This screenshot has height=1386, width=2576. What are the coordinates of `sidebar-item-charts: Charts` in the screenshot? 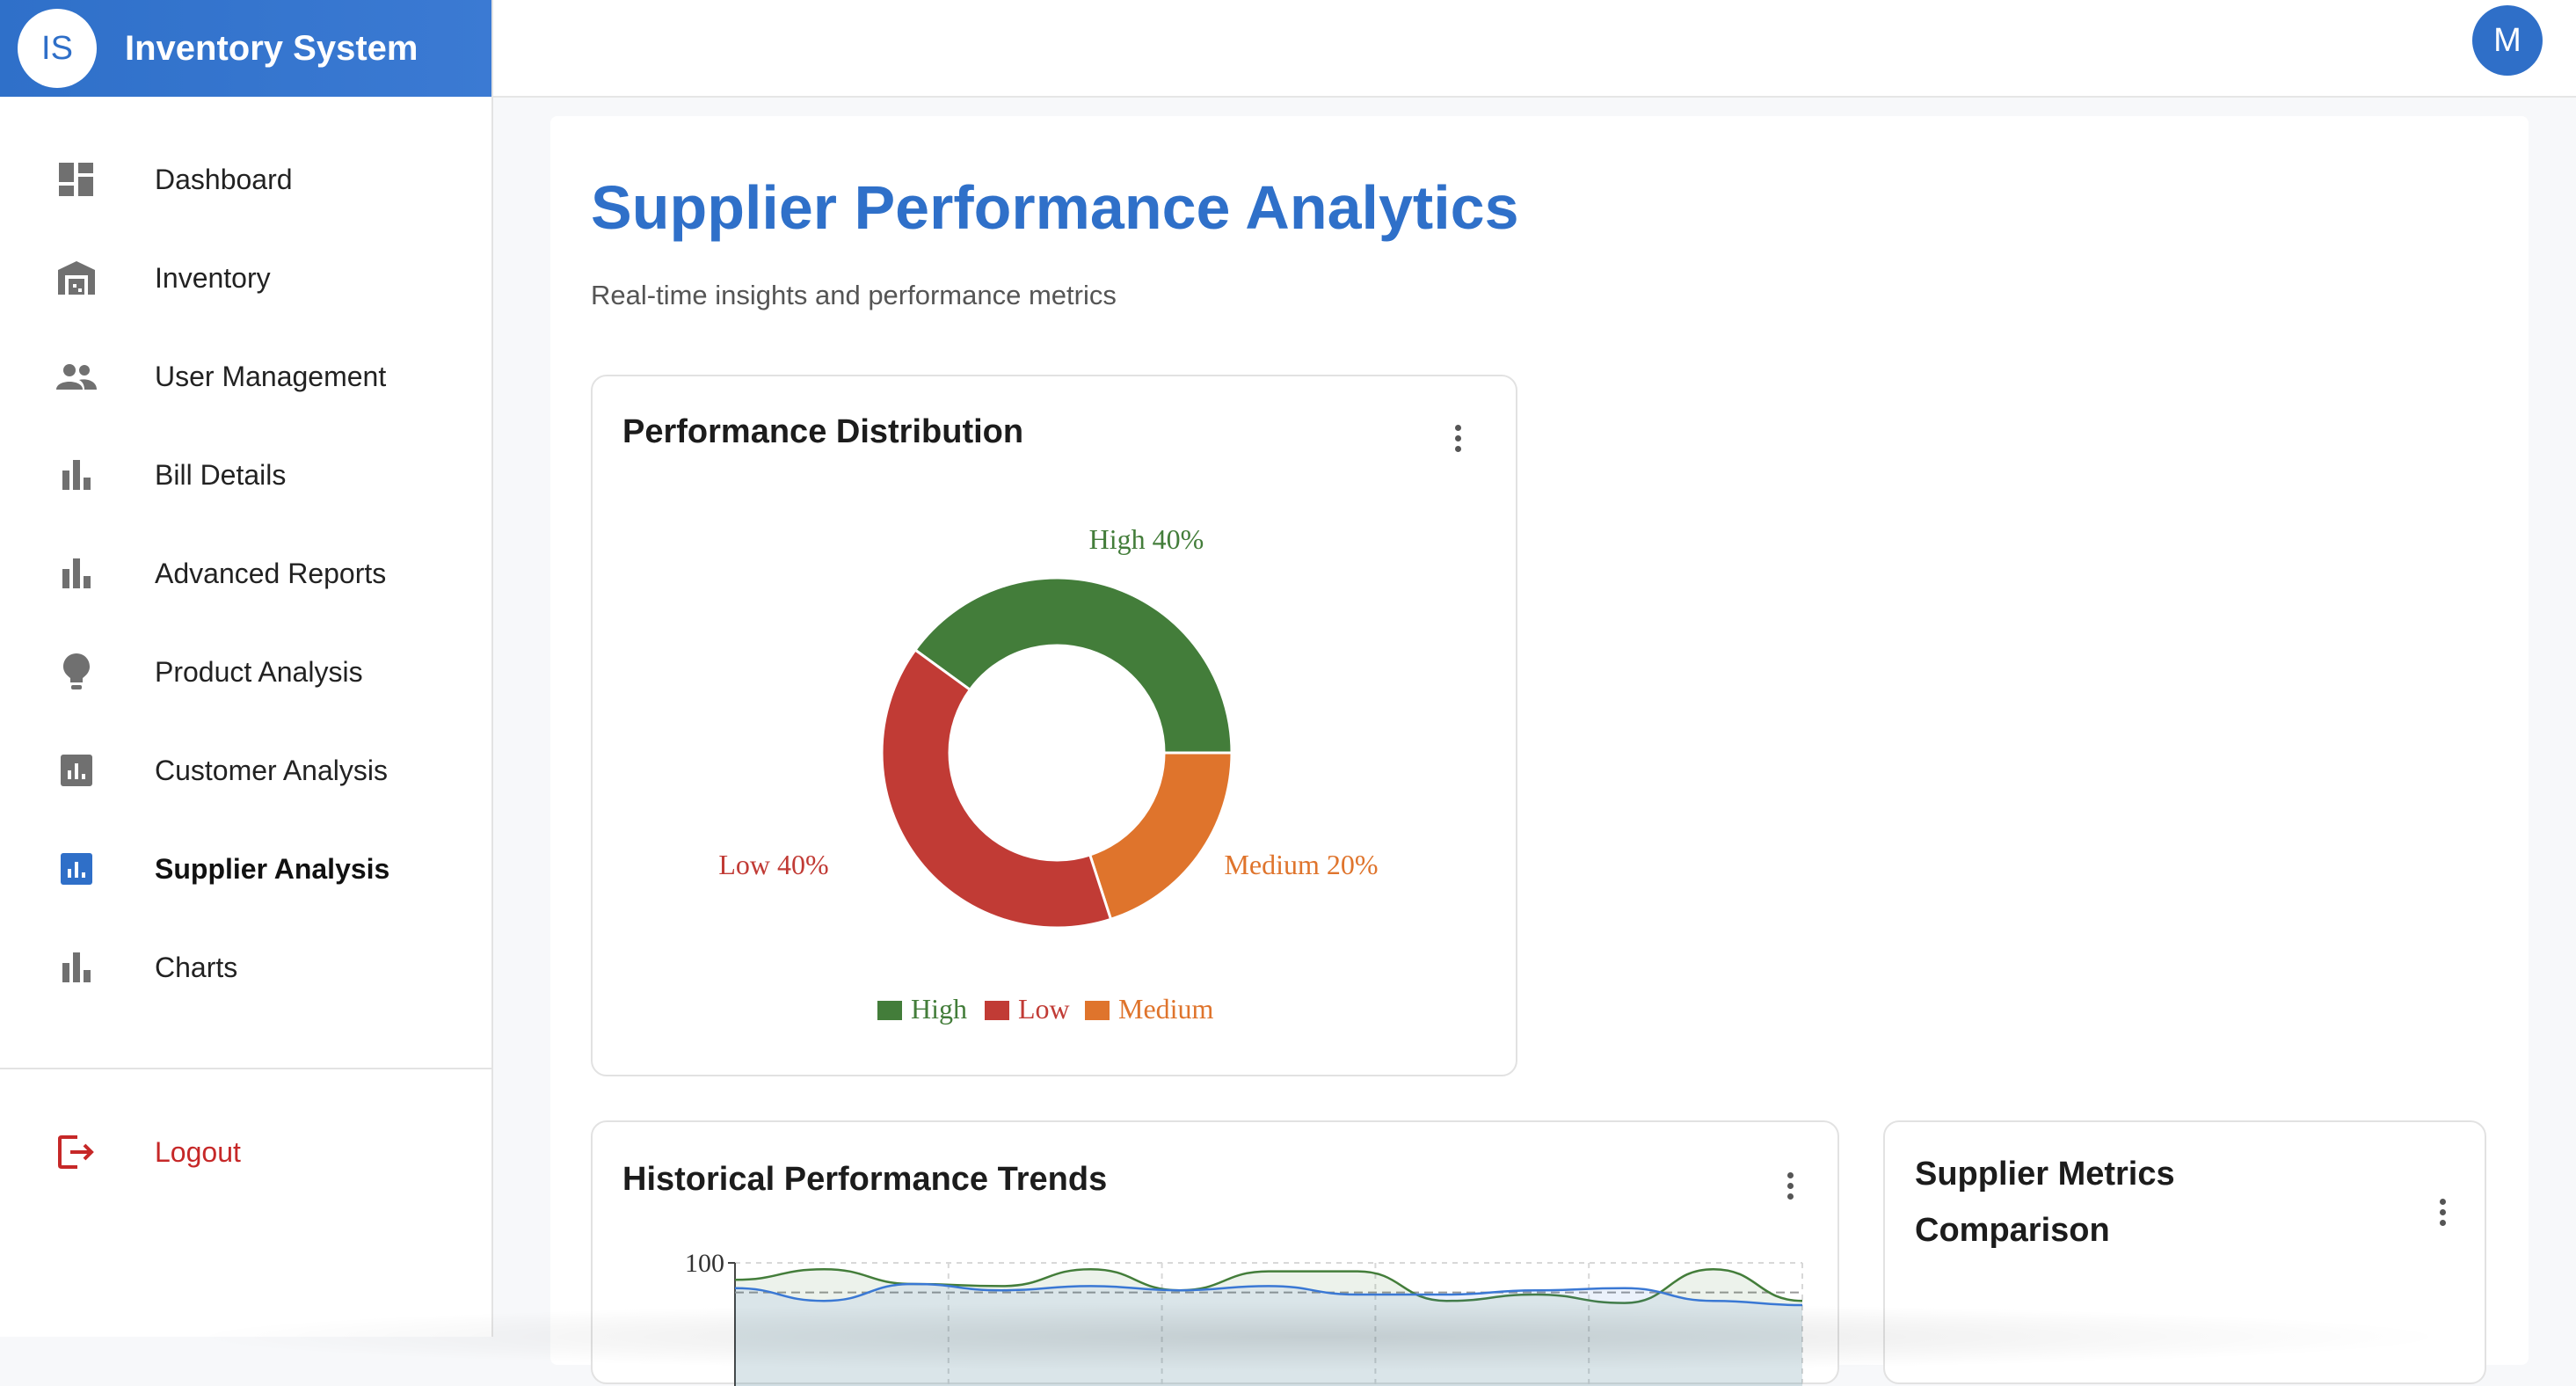 It's located at (245, 967).